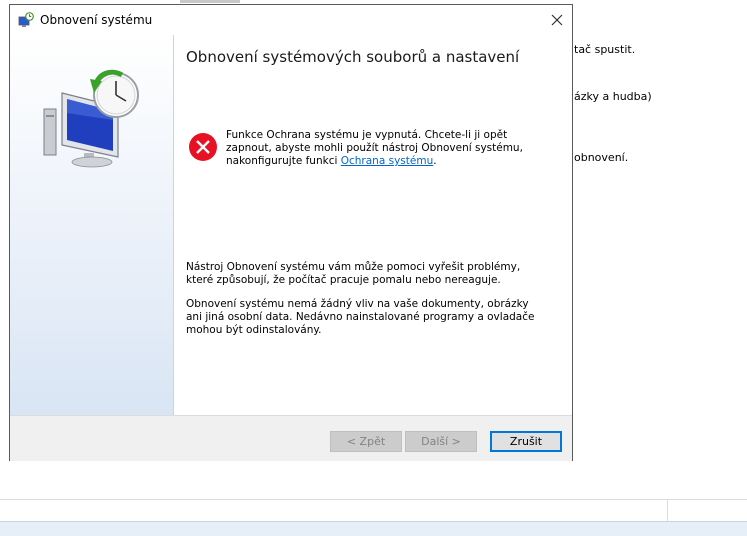  I want to click on error-message-end: ., so click(435, 161).